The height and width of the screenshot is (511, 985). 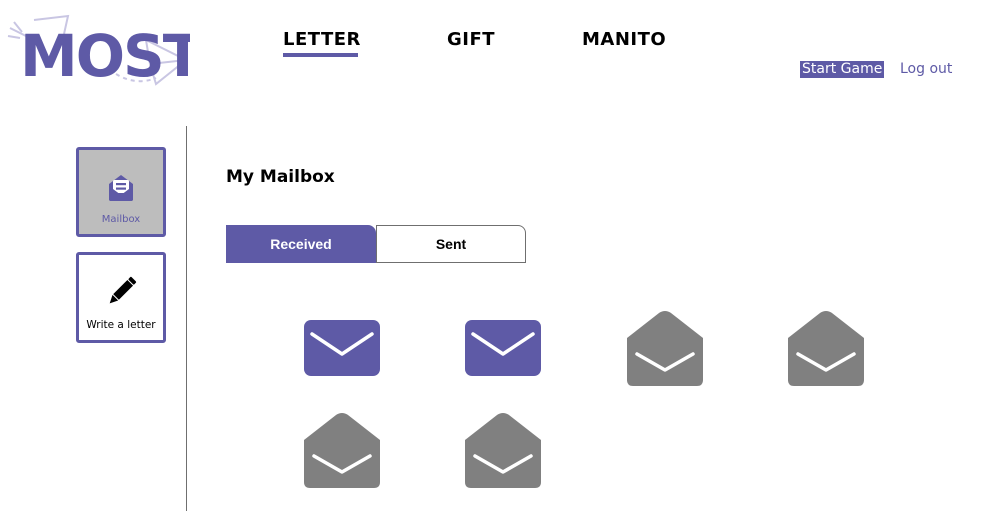 What do you see at coordinates (121, 188) in the screenshot?
I see `mailbox-icon` at bounding box center [121, 188].